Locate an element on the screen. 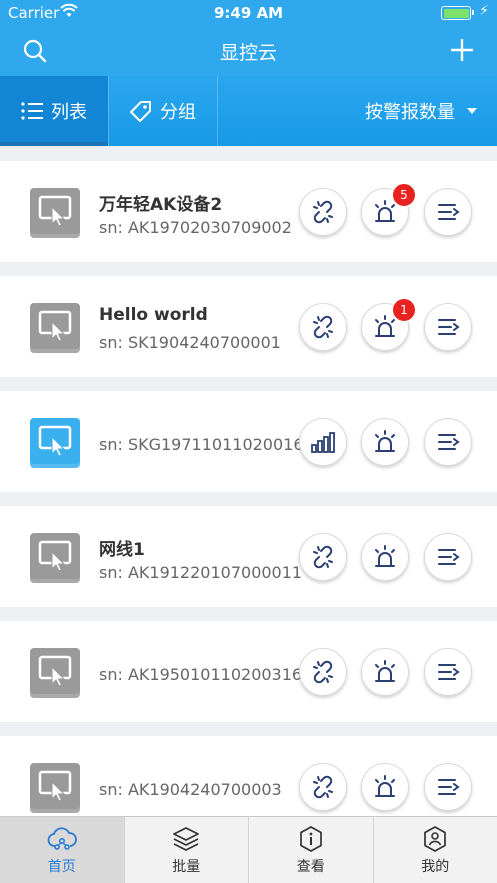 This screenshot has width=497, height=883. clock: 9:49 AM is located at coordinates (248, 13).